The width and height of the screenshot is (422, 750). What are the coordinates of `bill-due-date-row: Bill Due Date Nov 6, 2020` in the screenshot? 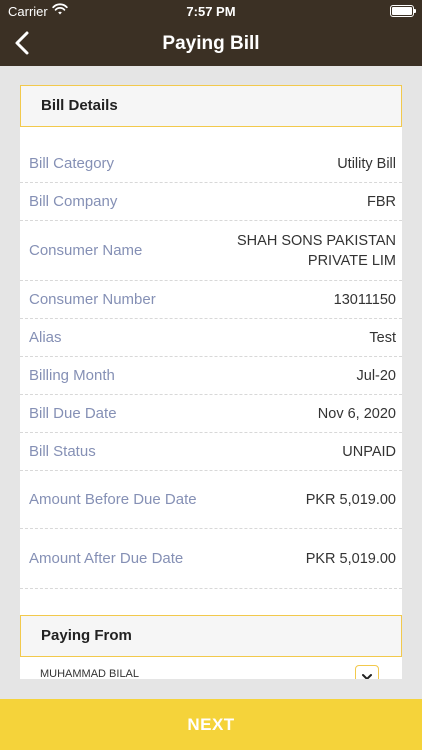 It's located at (211, 414).